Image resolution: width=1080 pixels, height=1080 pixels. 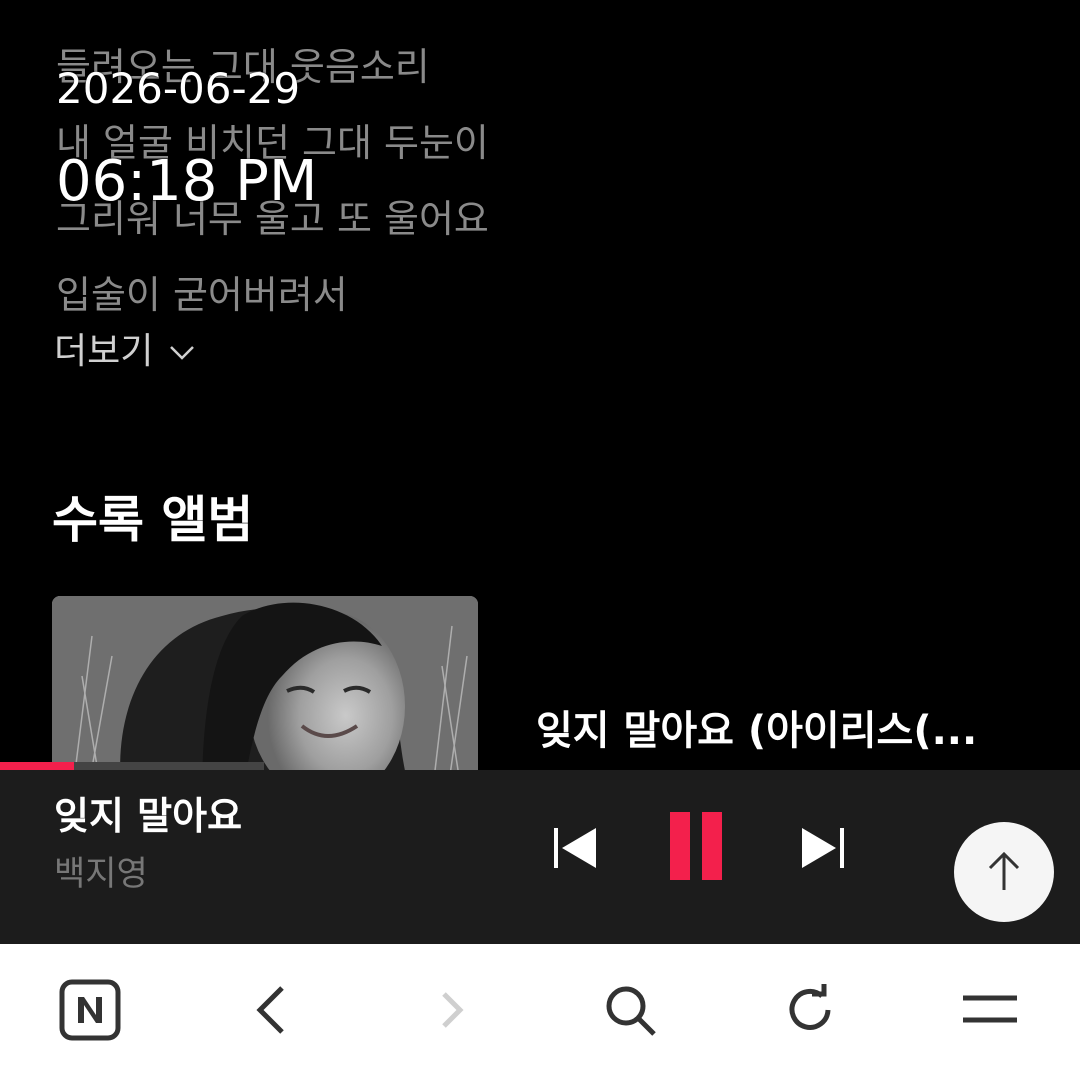 I want to click on player-track-title: 잊지 말아요, so click(x=148, y=816).